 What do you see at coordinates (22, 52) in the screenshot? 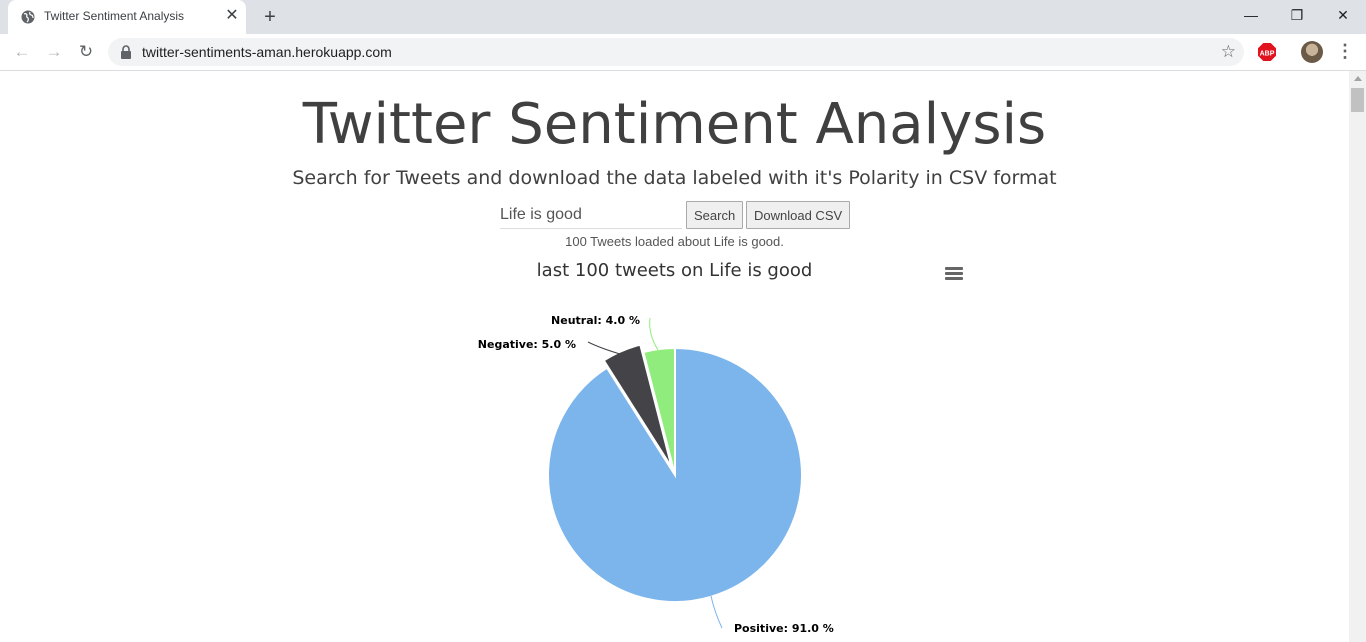
I see `back-arrow-icon: ←` at bounding box center [22, 52].